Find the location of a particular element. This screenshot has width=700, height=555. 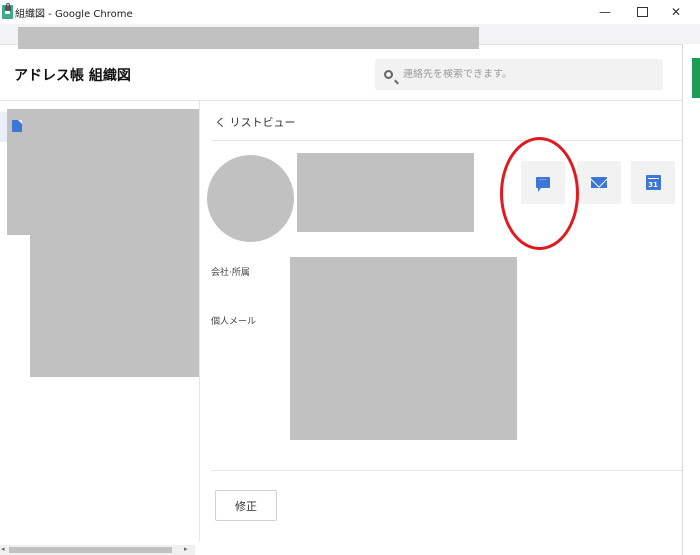

maximize-button is located at coordinates (642, 12).